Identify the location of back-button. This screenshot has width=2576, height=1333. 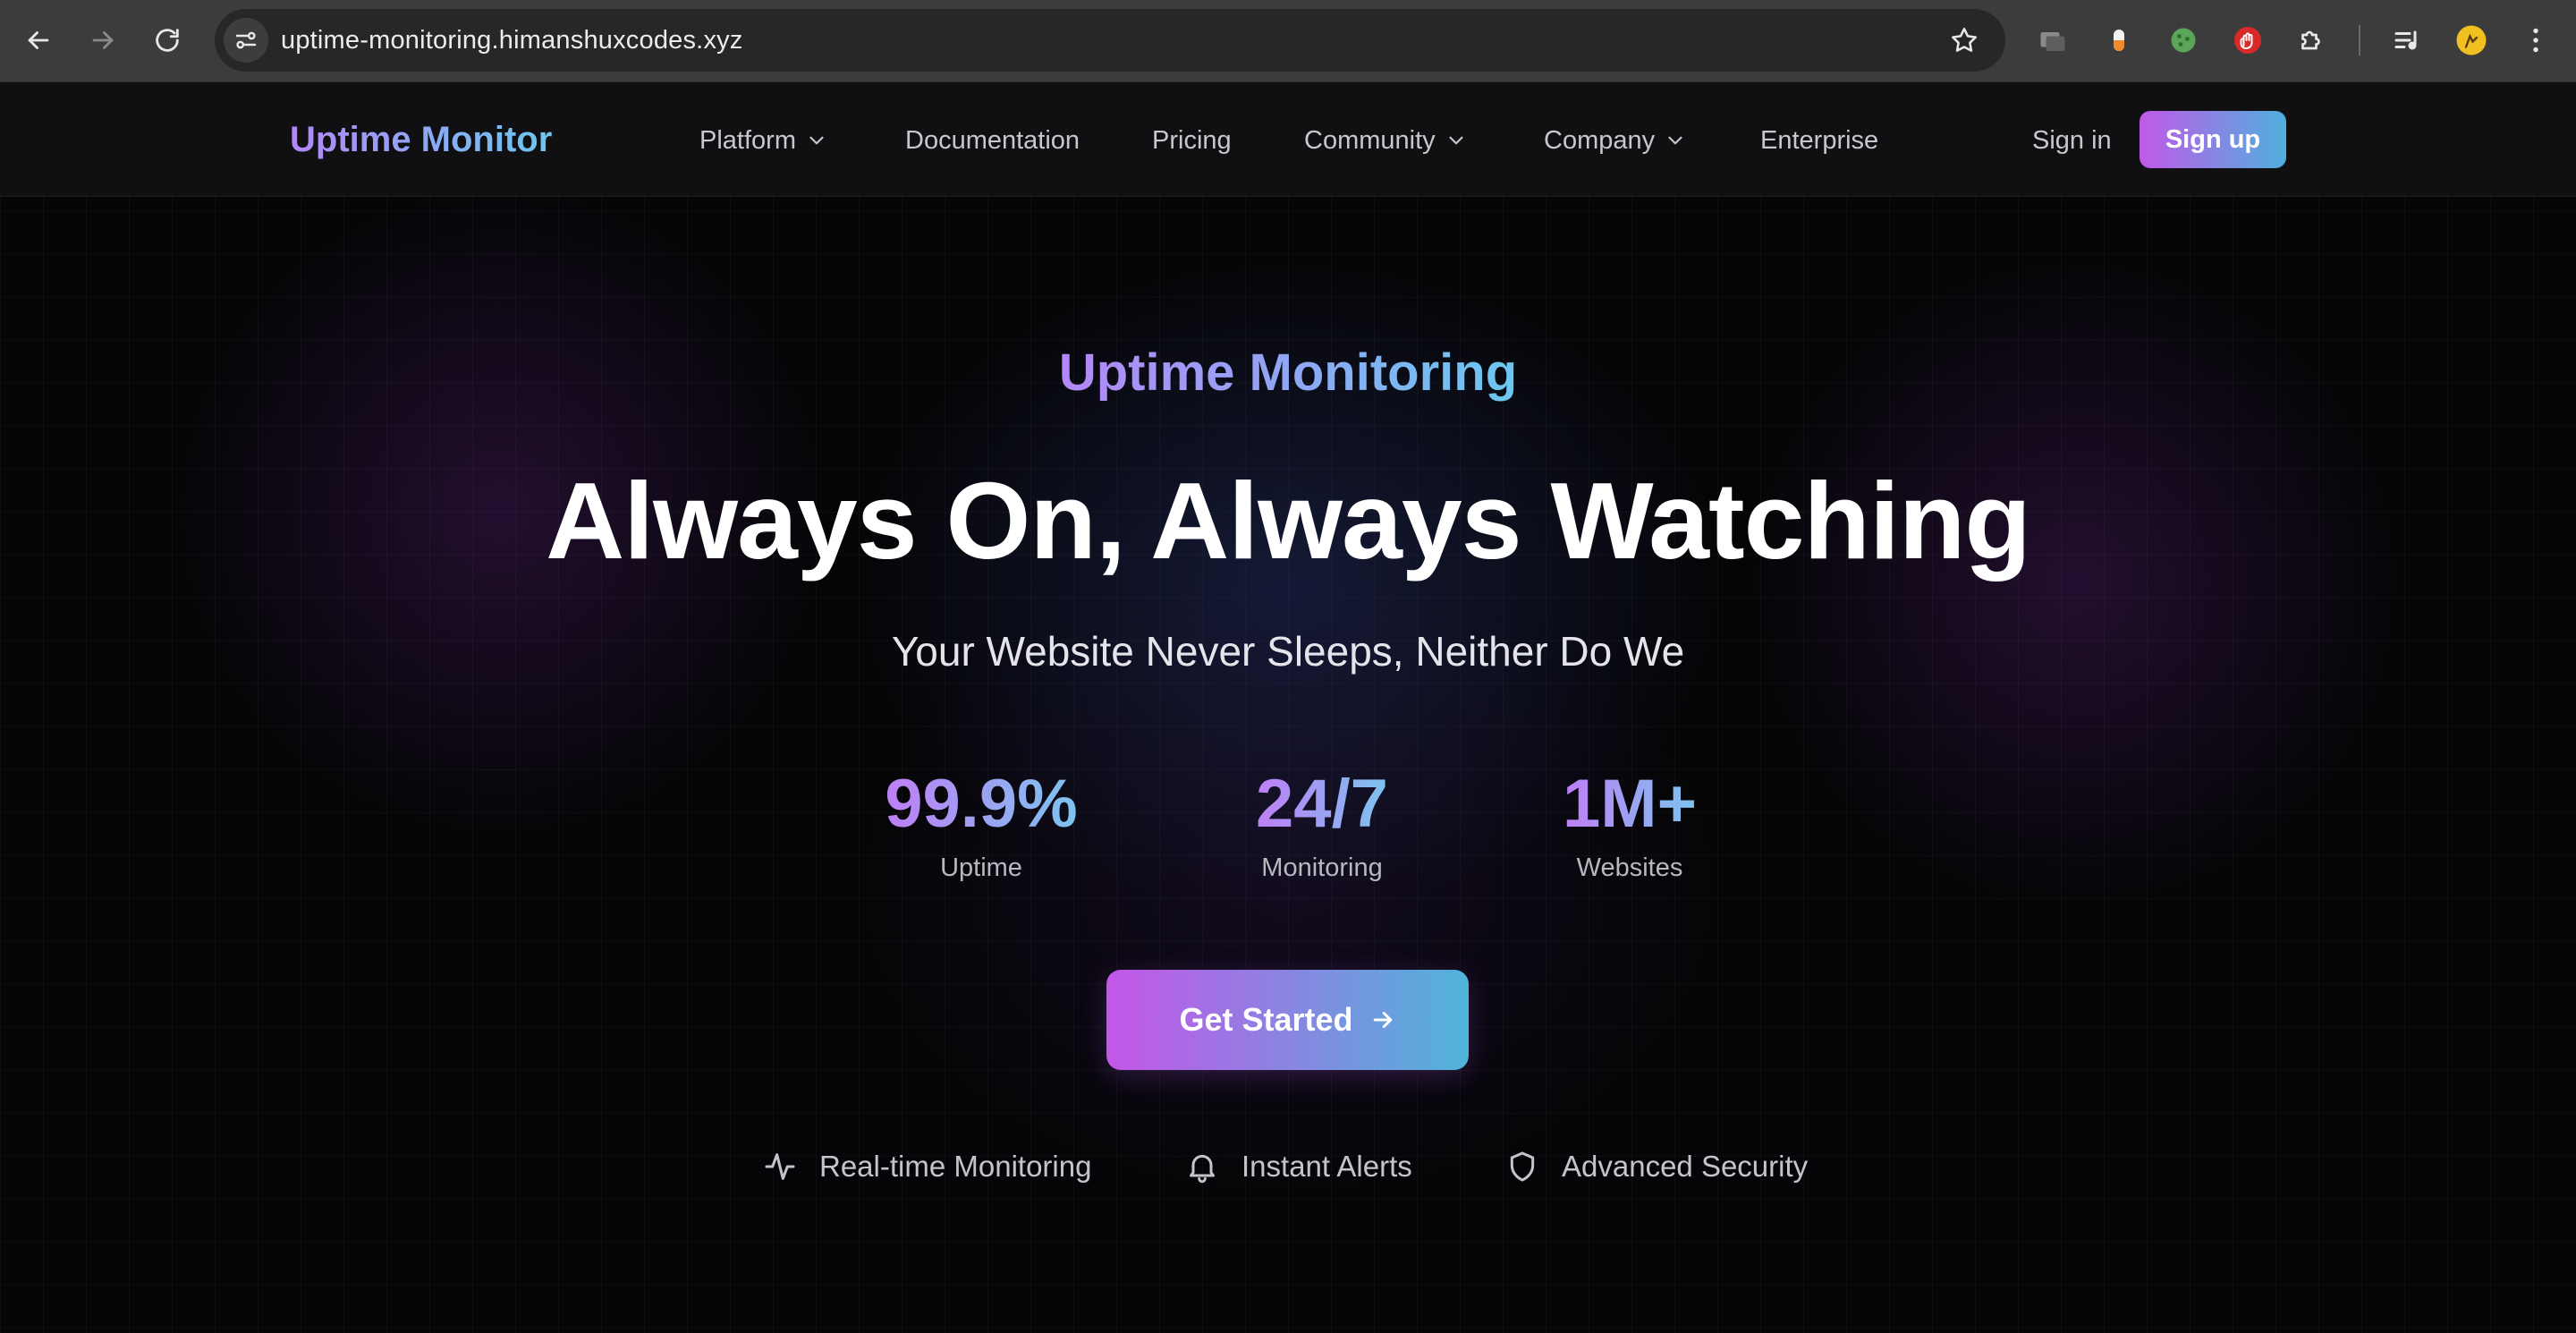
(38, 40).